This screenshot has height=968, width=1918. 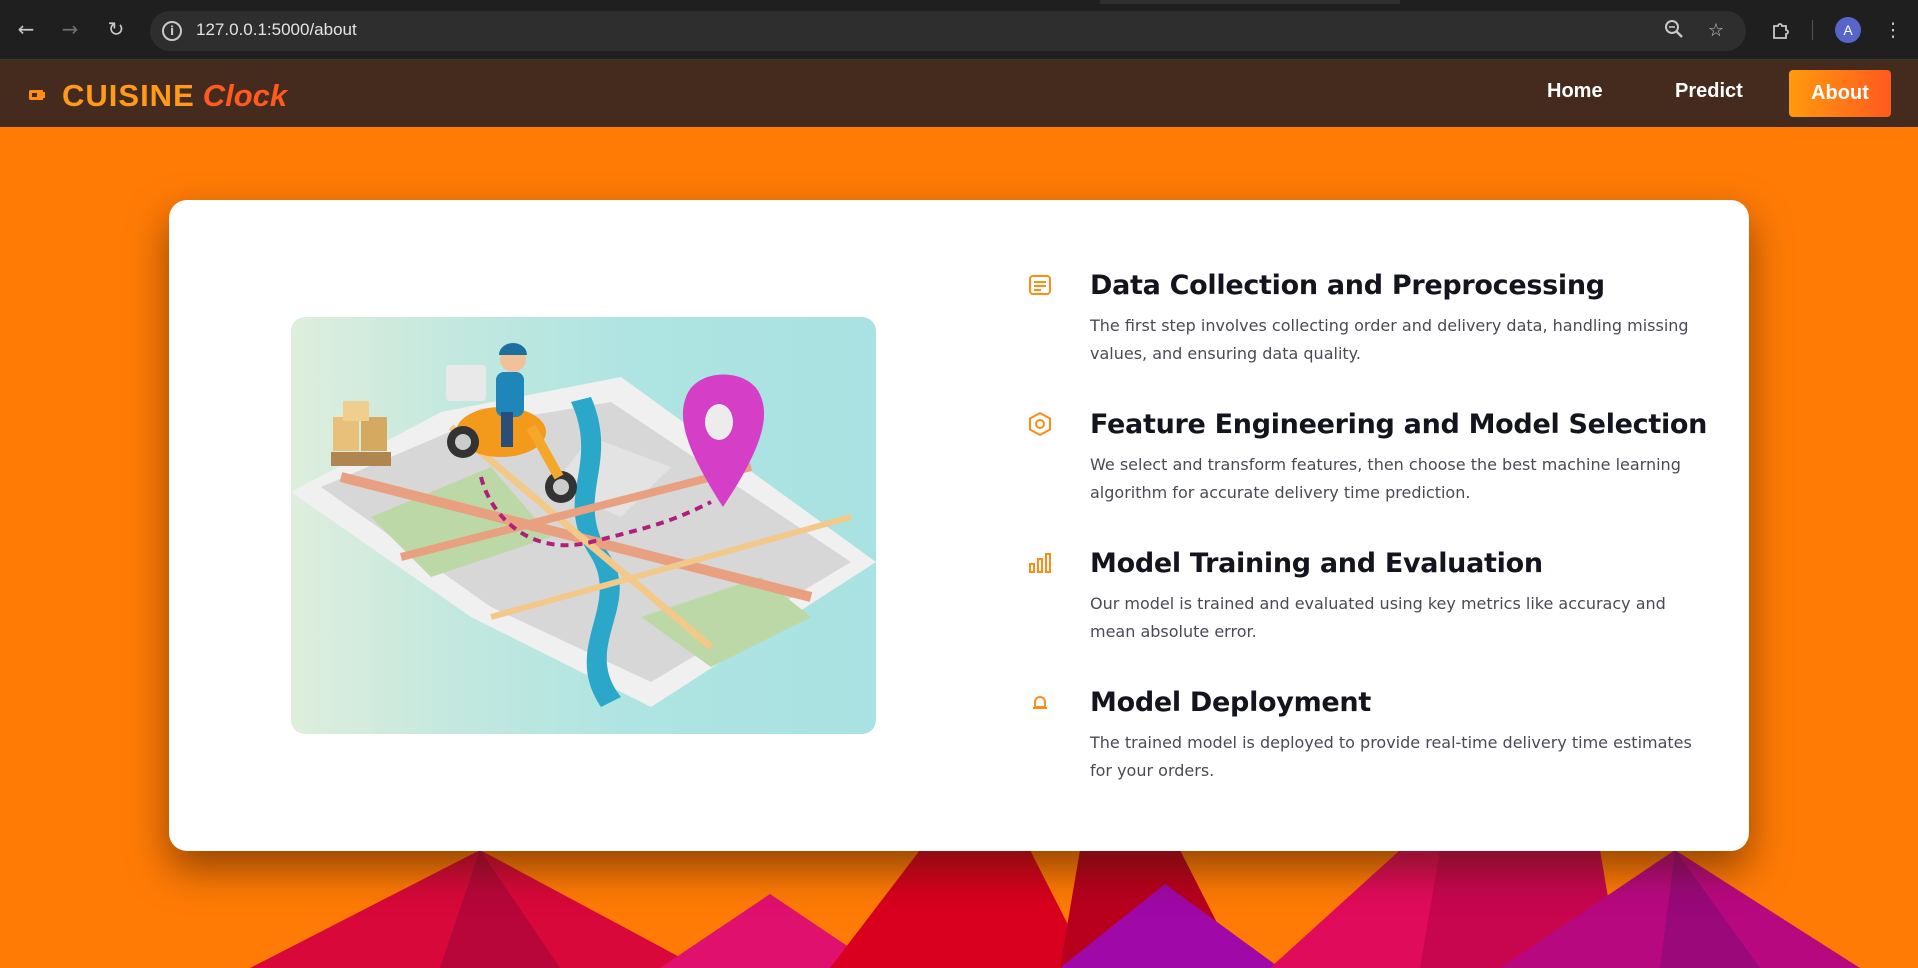 What do you see at coordinates (1040, 702) in the screenshot?
I see `deploy-bell-icon` at bounding box center [1040, 702].